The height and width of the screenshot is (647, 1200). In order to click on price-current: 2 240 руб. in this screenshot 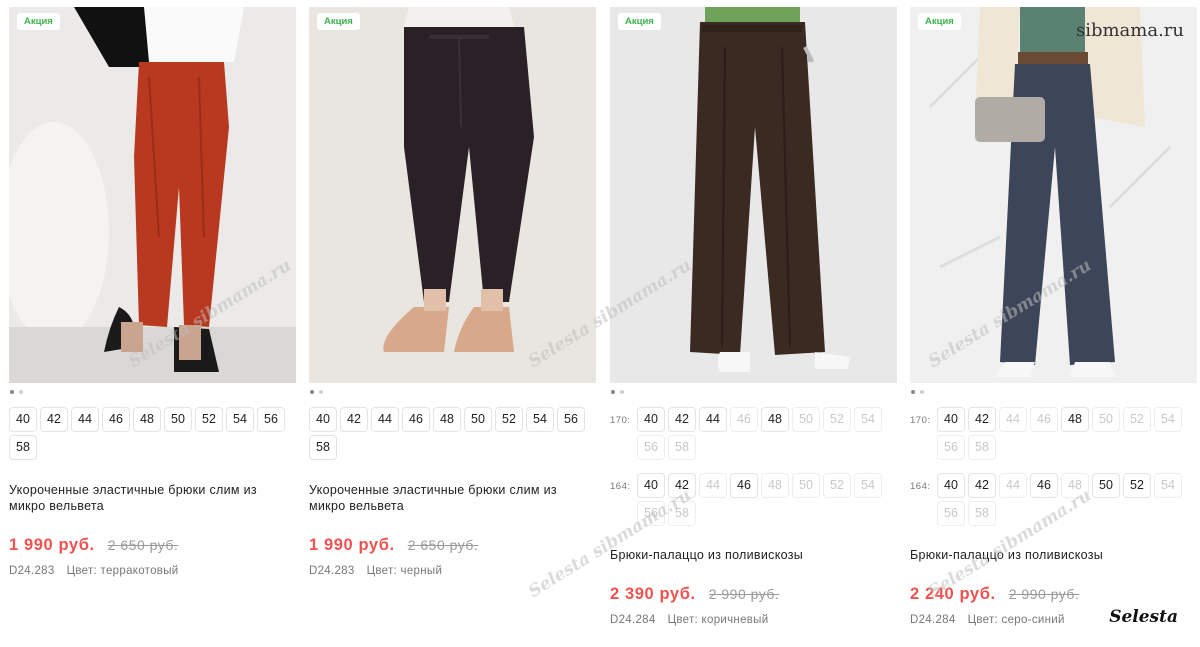, I will do `click(953, 594)`.